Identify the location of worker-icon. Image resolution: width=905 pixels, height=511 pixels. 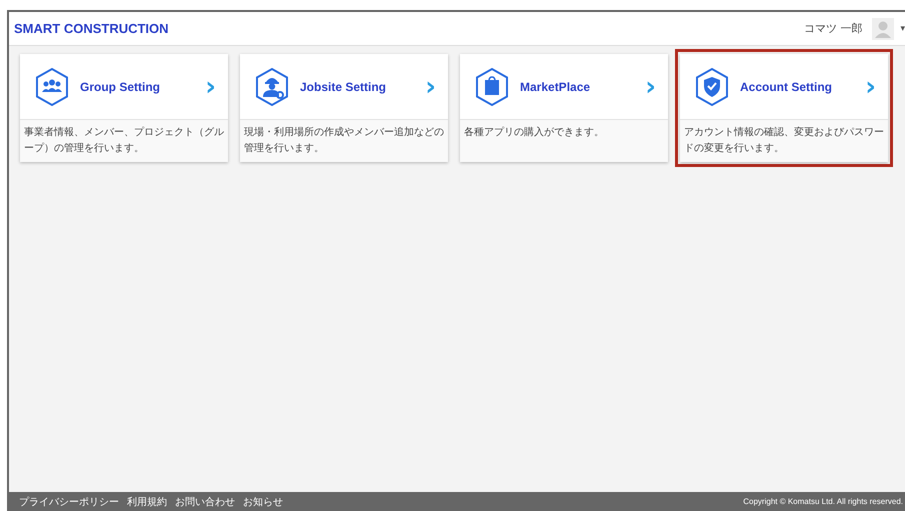
(272, 86).